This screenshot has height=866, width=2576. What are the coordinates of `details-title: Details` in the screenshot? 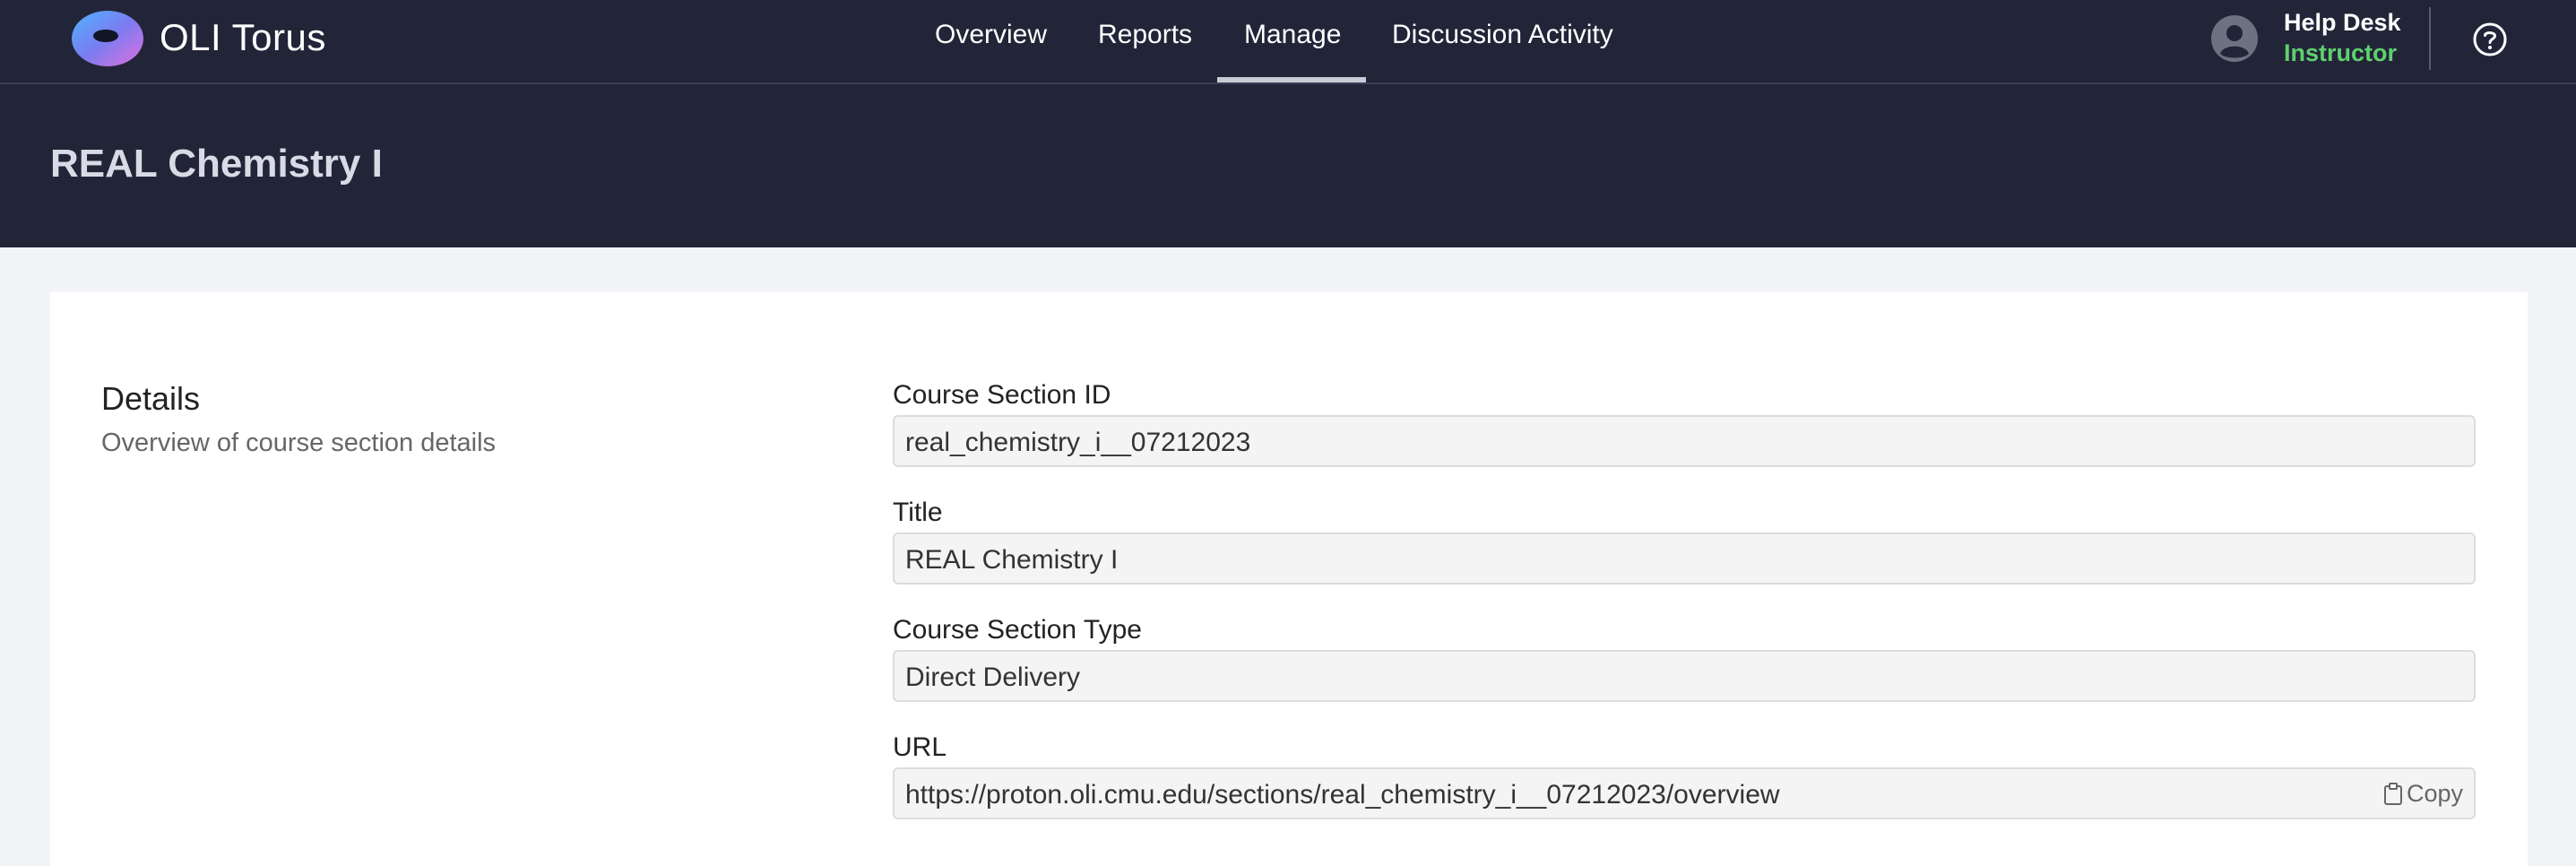 It's located at (151, 398).